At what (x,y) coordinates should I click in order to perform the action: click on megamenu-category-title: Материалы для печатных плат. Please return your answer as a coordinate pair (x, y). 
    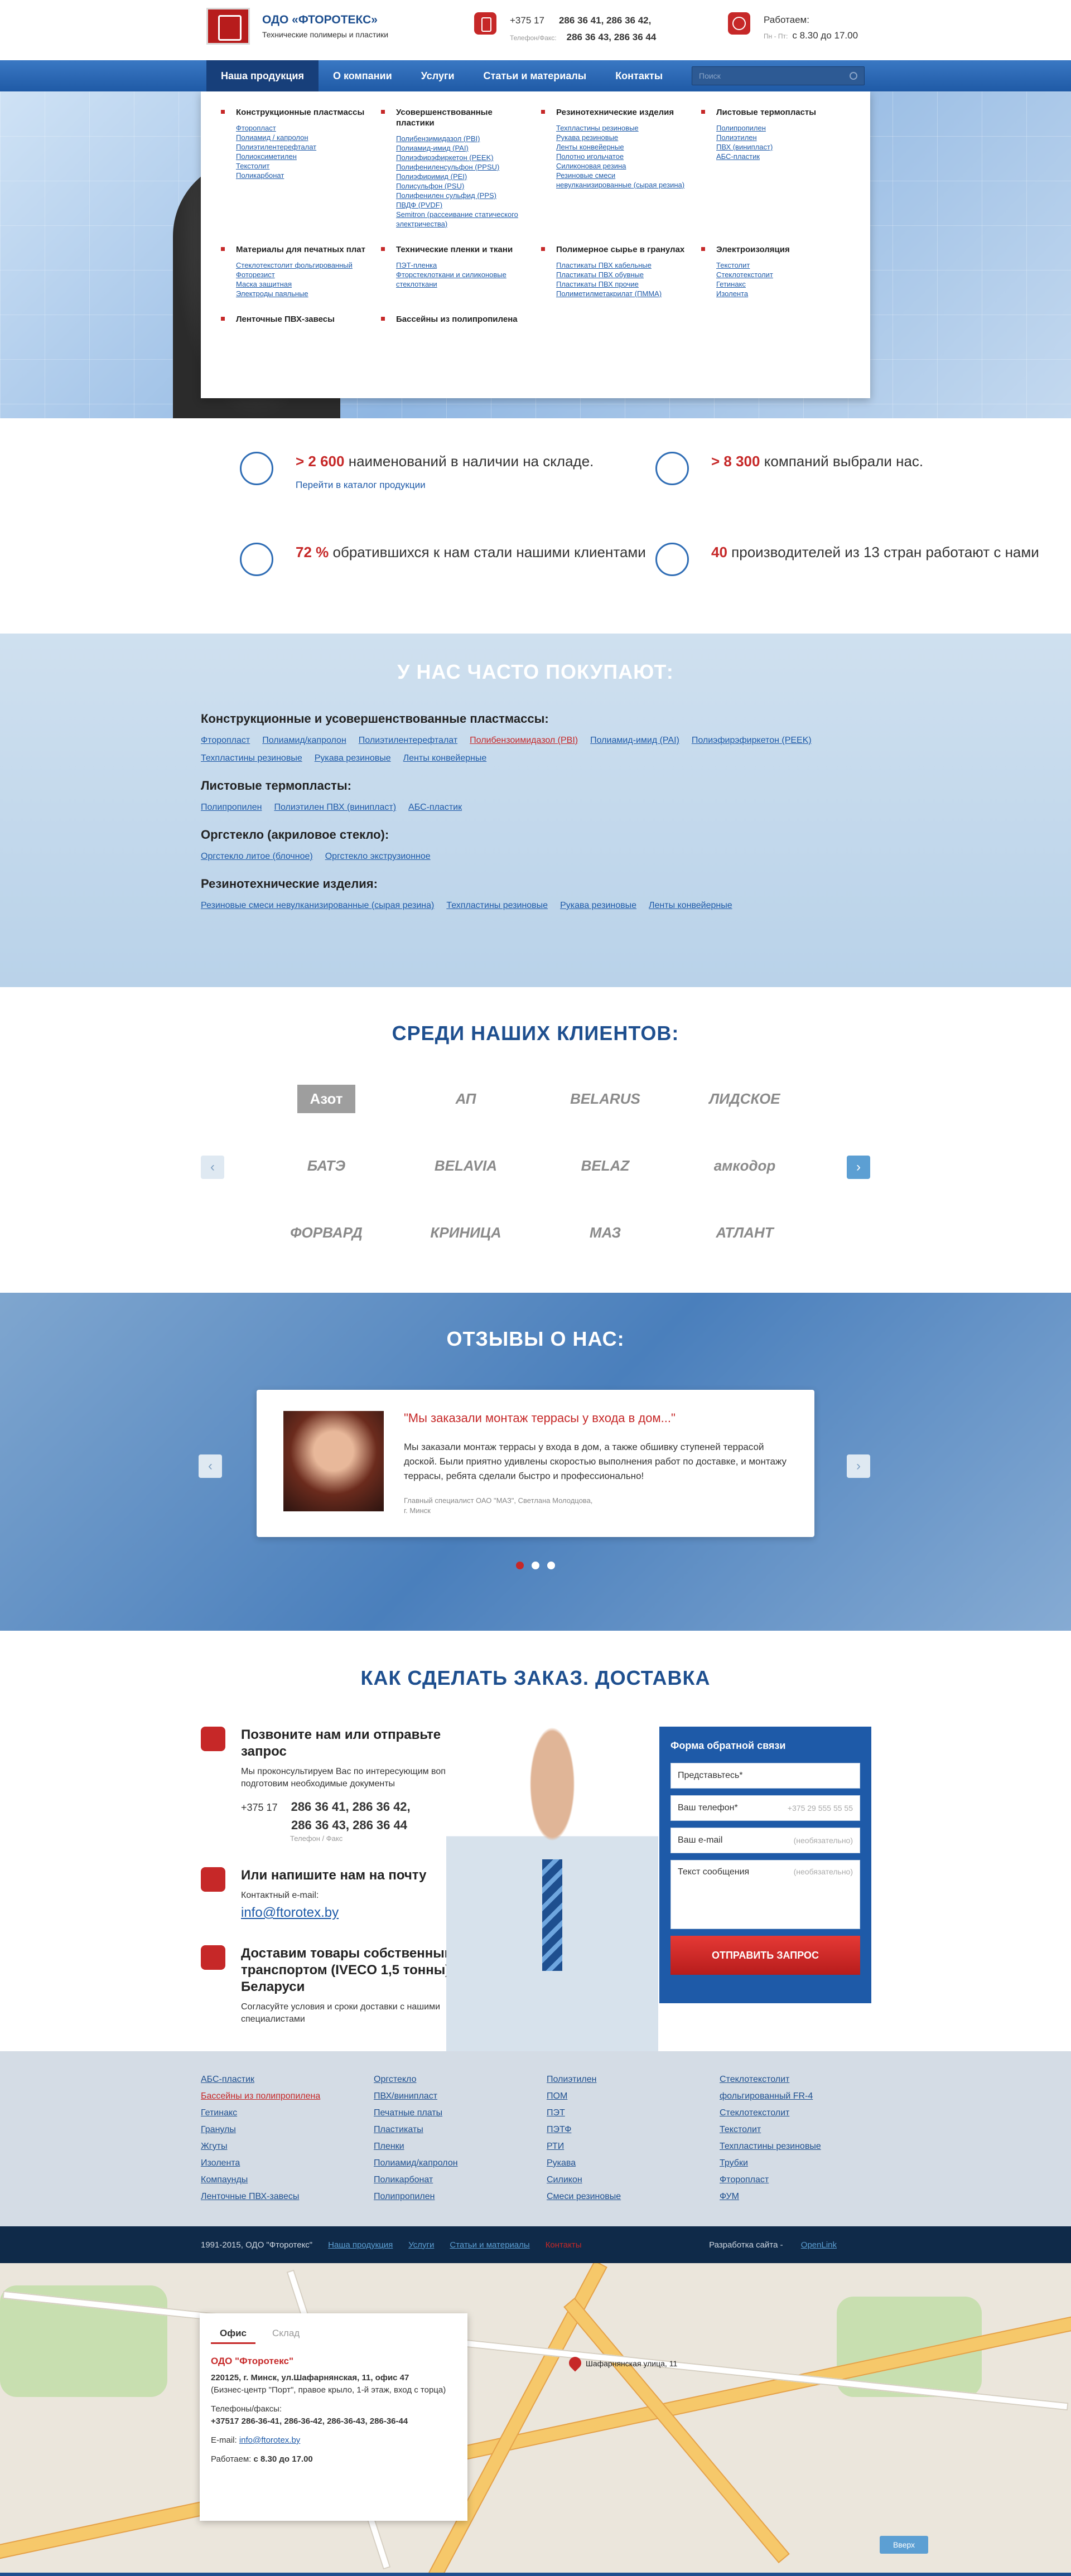
    Looking at the image, I should click on (296, 249).